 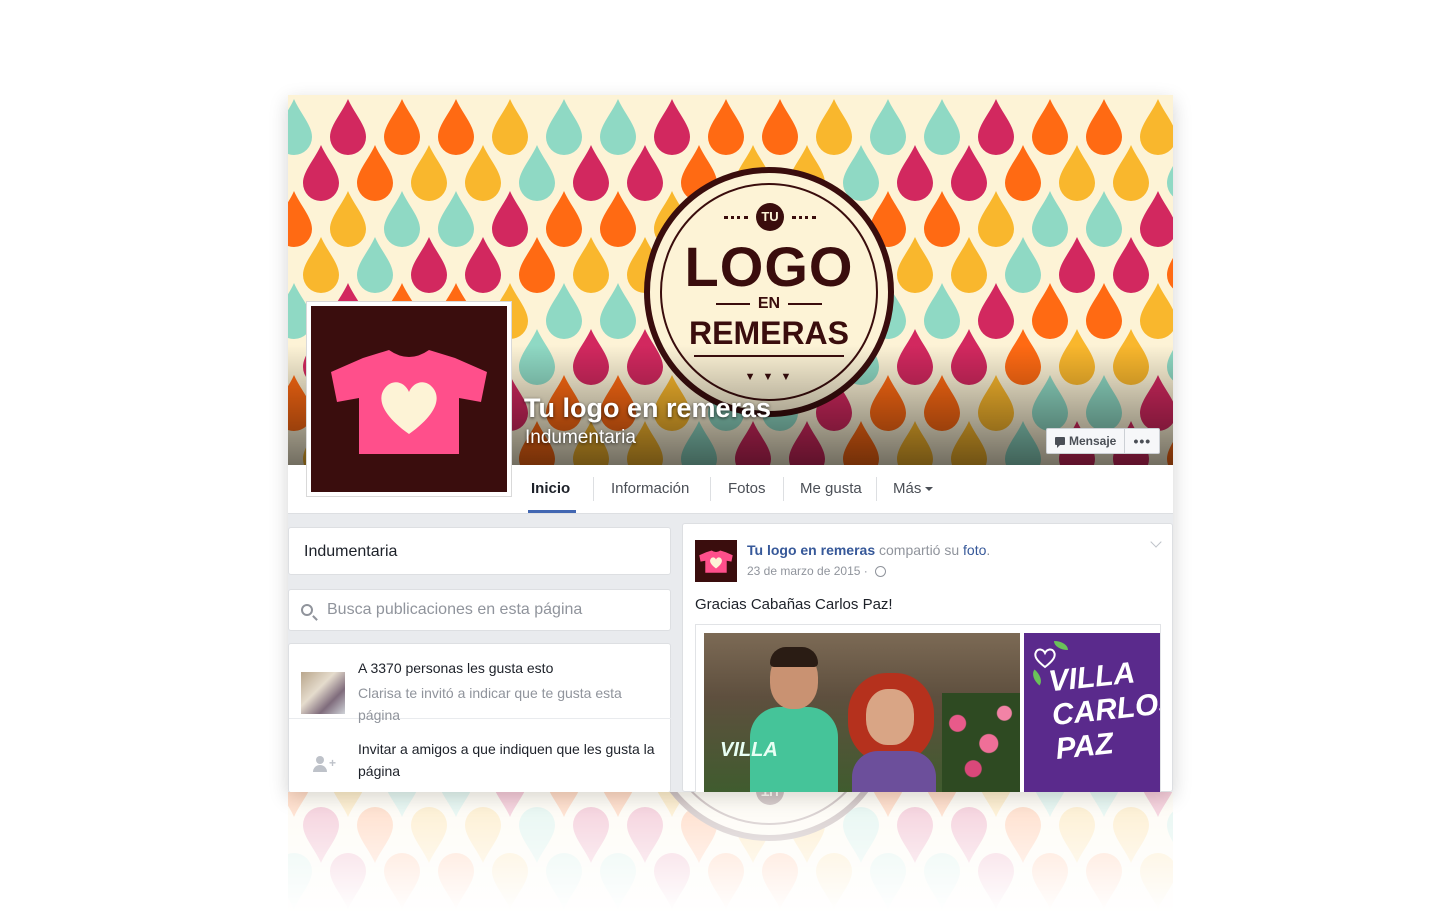 I want to click on category-card: Indumentaria, so click(x=479, y=551).